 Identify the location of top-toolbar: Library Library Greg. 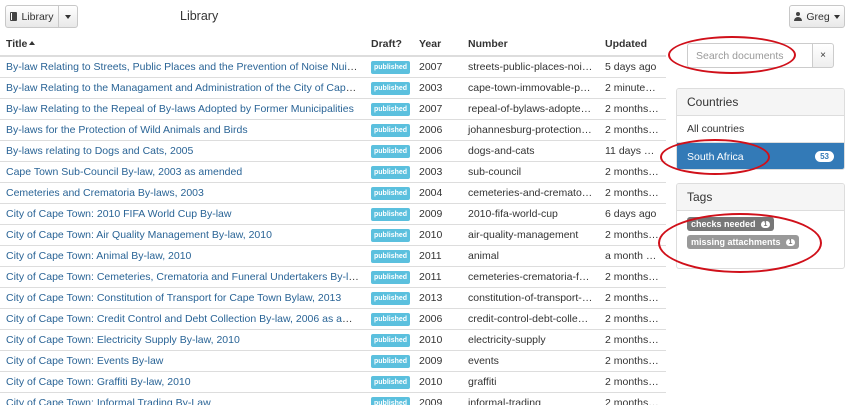
(425, 16).